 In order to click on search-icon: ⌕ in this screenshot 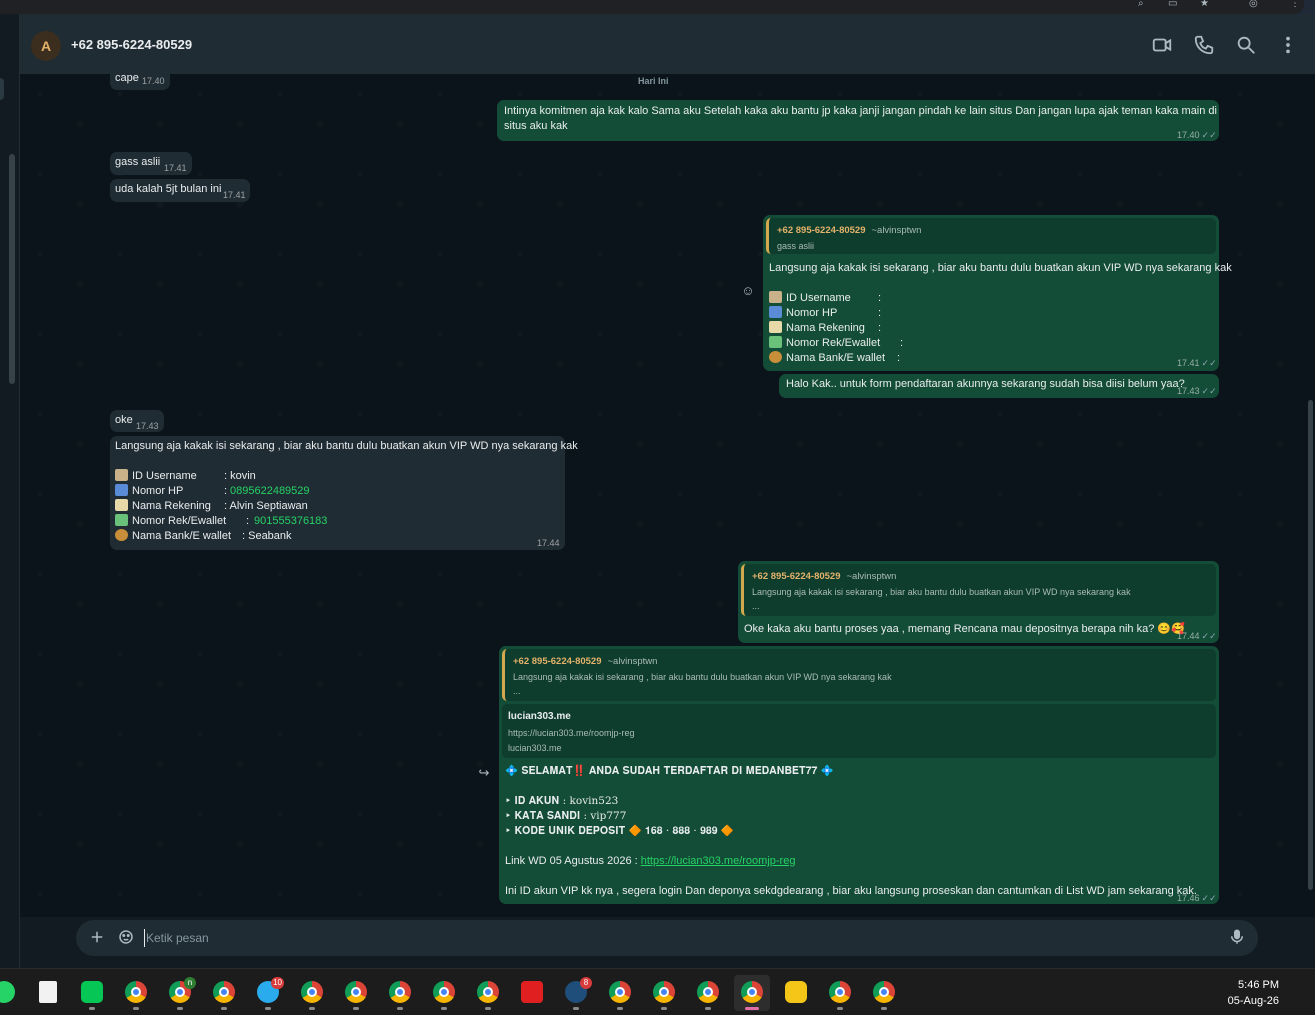, I will do `click(1145, 4)`.